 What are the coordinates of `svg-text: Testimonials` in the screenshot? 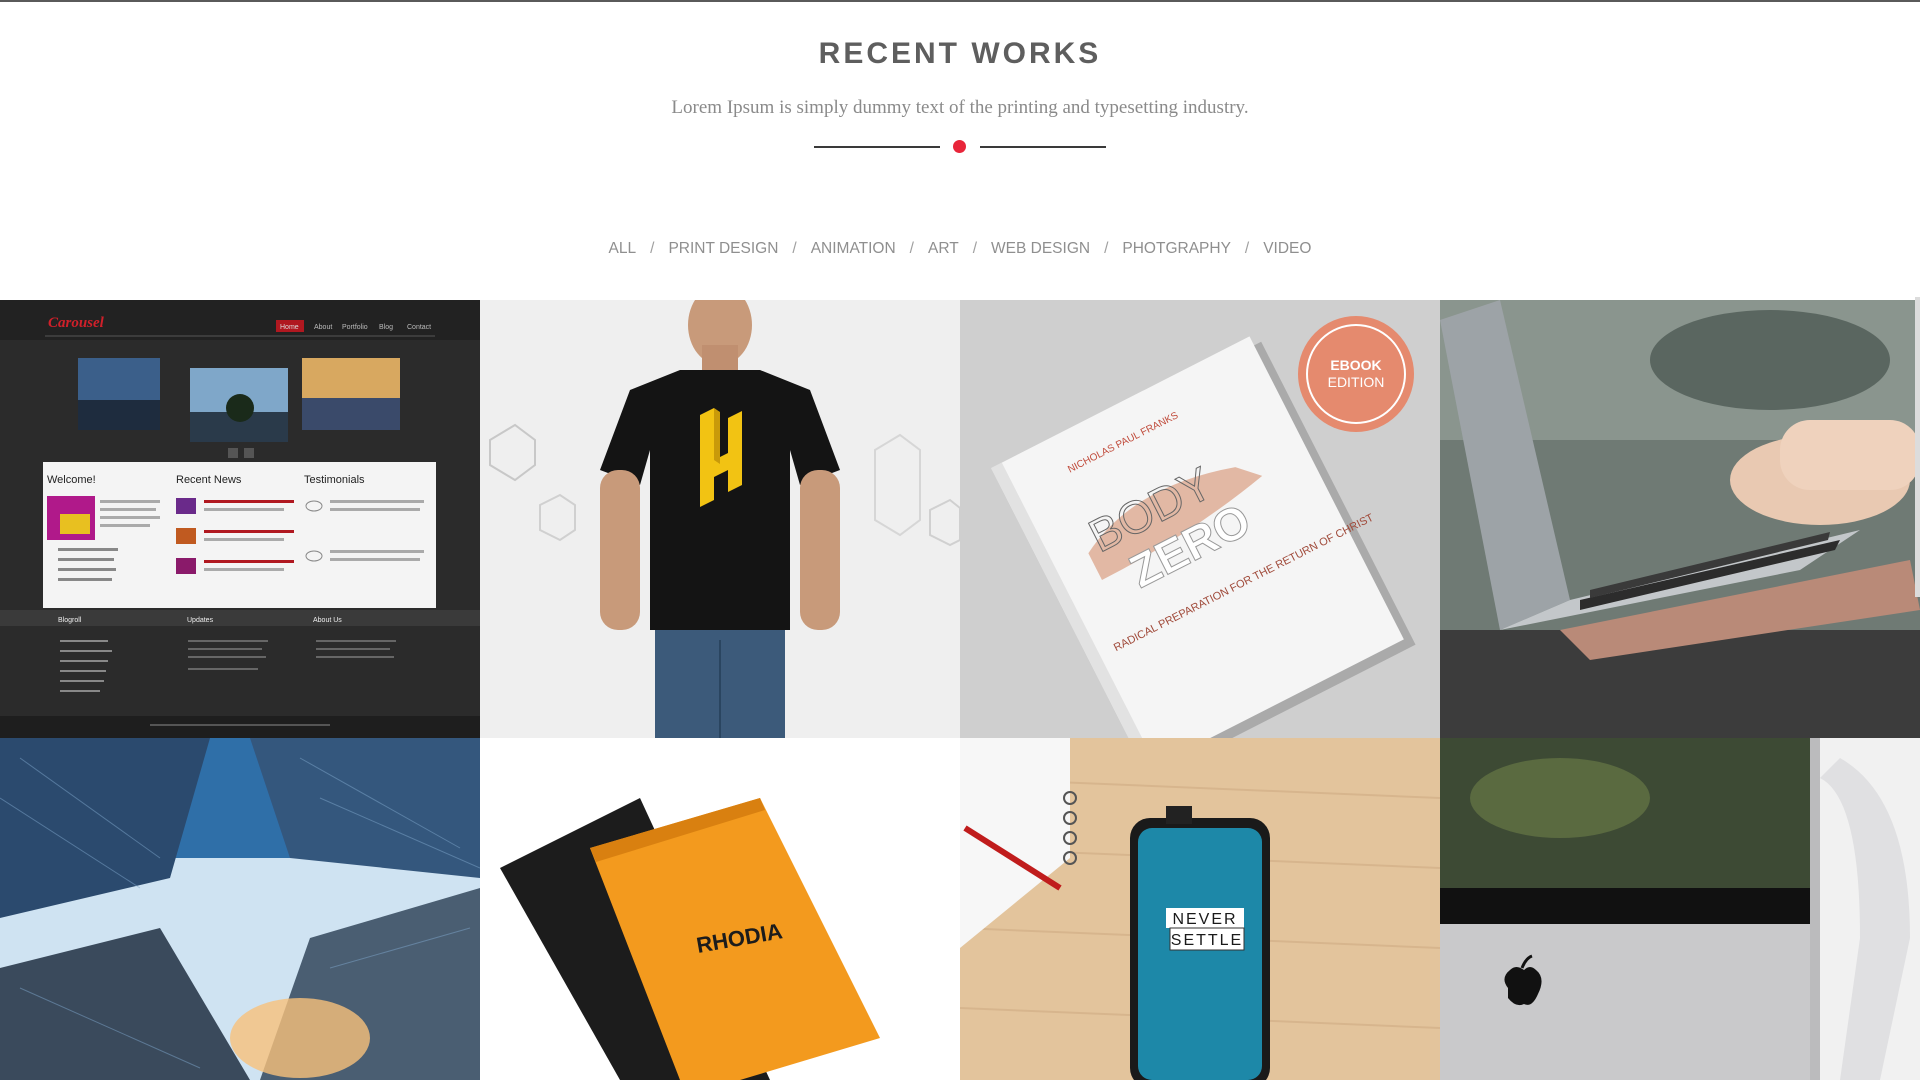 It's located at (334, 480).